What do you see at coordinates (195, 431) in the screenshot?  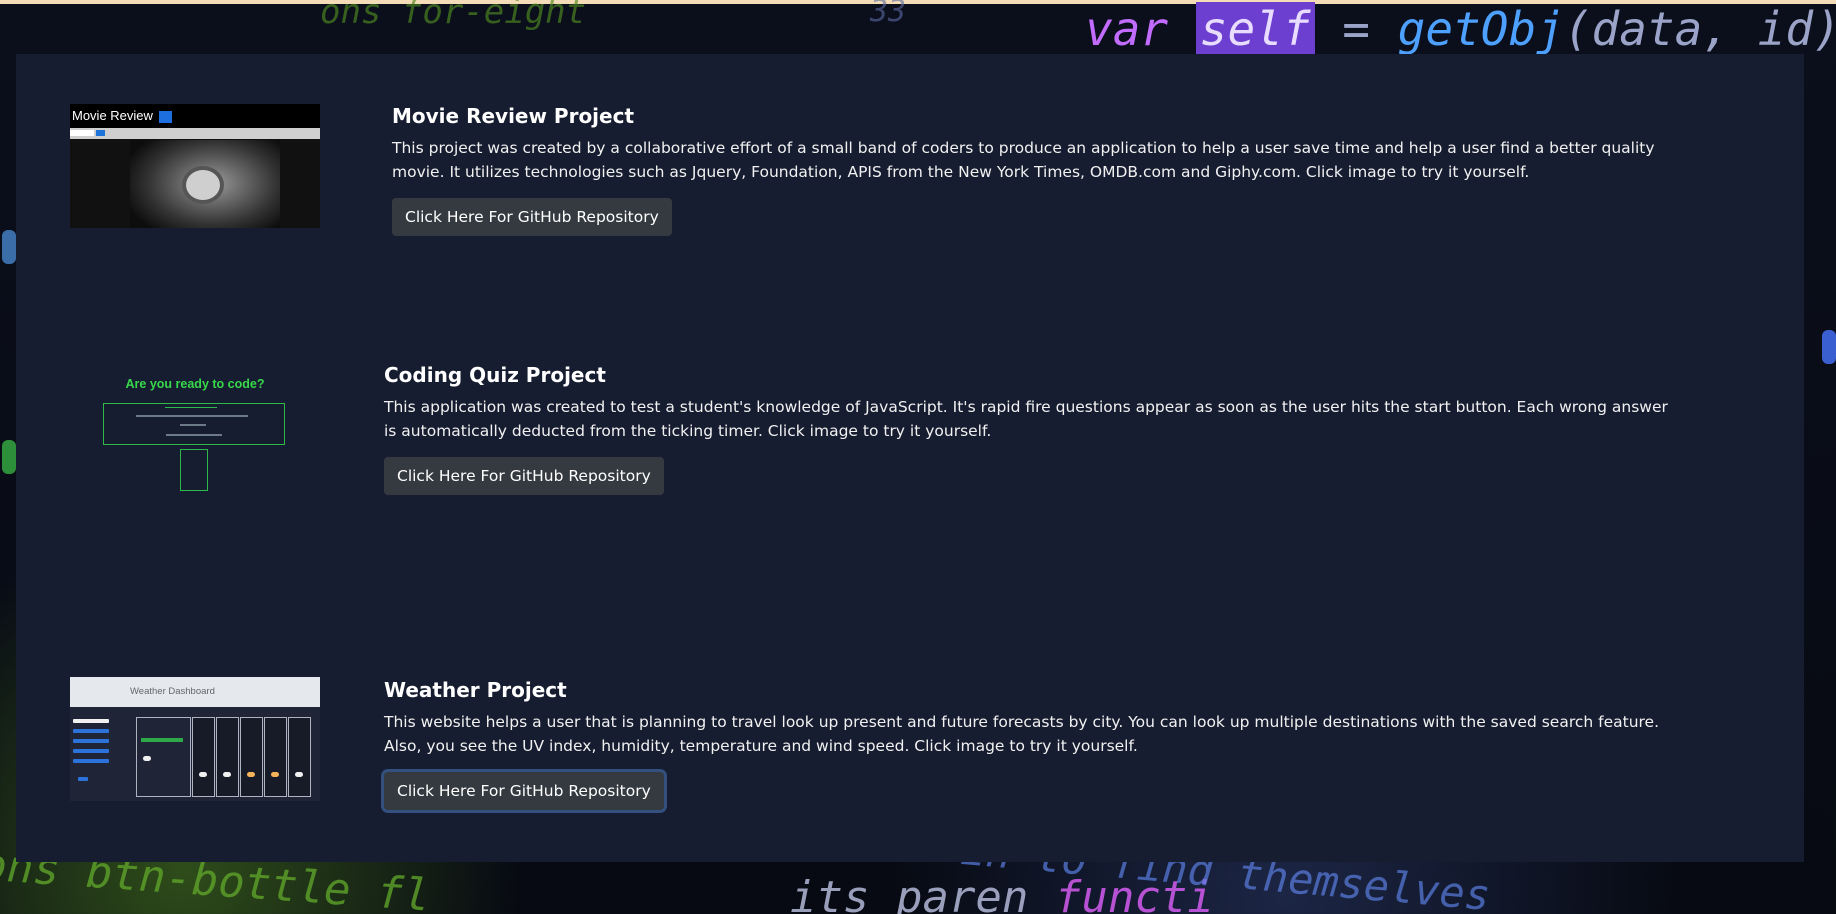 I see `coding-quiz-thumbnail: Are you ready to code?` at bounding box center [195, 431].